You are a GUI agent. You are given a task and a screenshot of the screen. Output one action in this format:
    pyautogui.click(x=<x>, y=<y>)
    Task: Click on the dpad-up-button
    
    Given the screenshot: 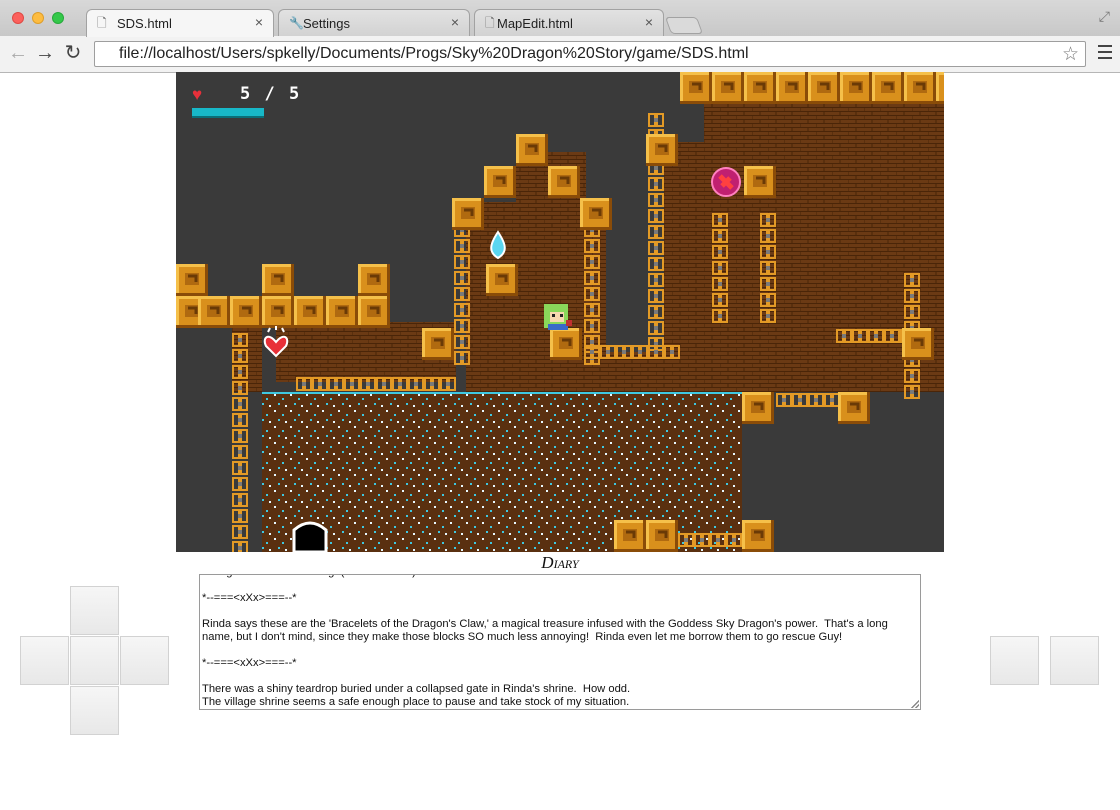 What is the action you would take?
    pyautogui.click(x=94, y=610)
    